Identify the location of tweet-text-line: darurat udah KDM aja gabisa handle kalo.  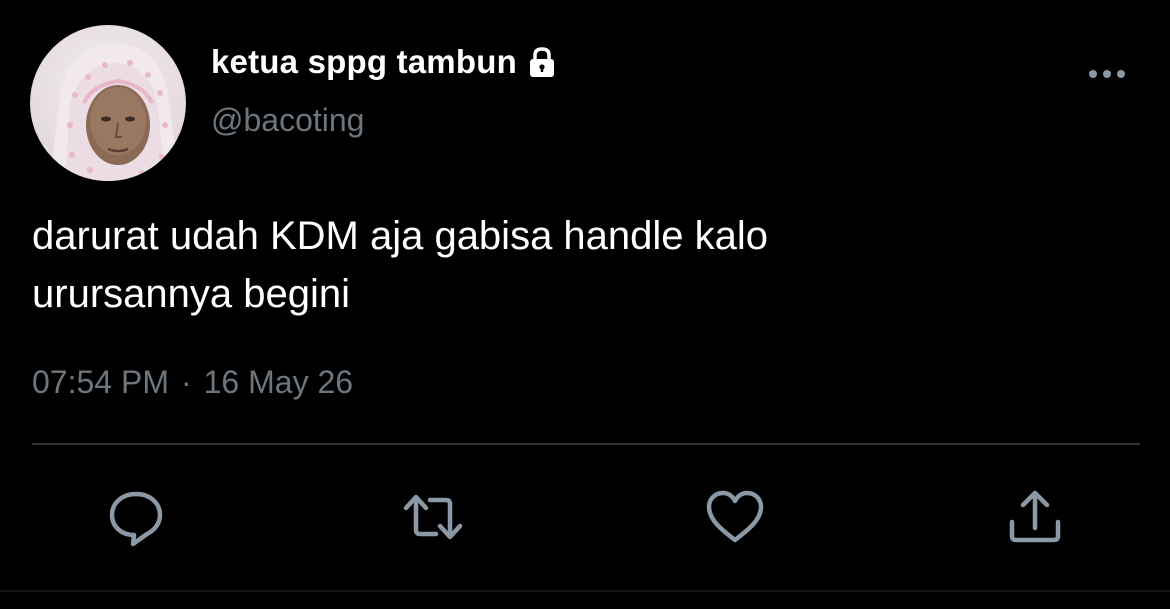
(400, 236).